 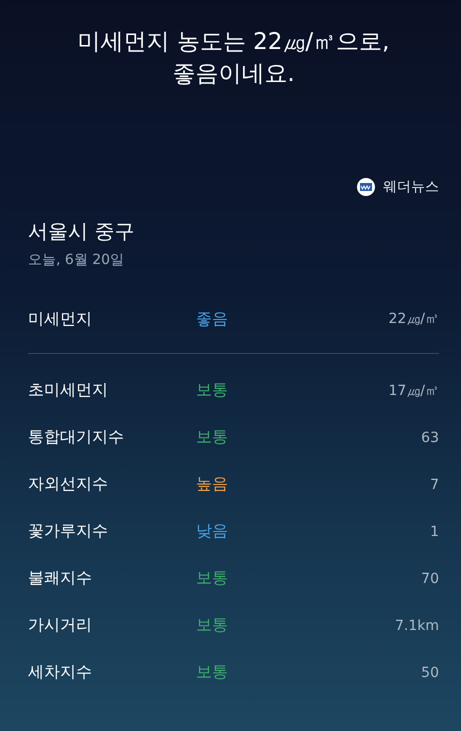 I want to click on index-status: 낮음, so click(x=212, y=531).